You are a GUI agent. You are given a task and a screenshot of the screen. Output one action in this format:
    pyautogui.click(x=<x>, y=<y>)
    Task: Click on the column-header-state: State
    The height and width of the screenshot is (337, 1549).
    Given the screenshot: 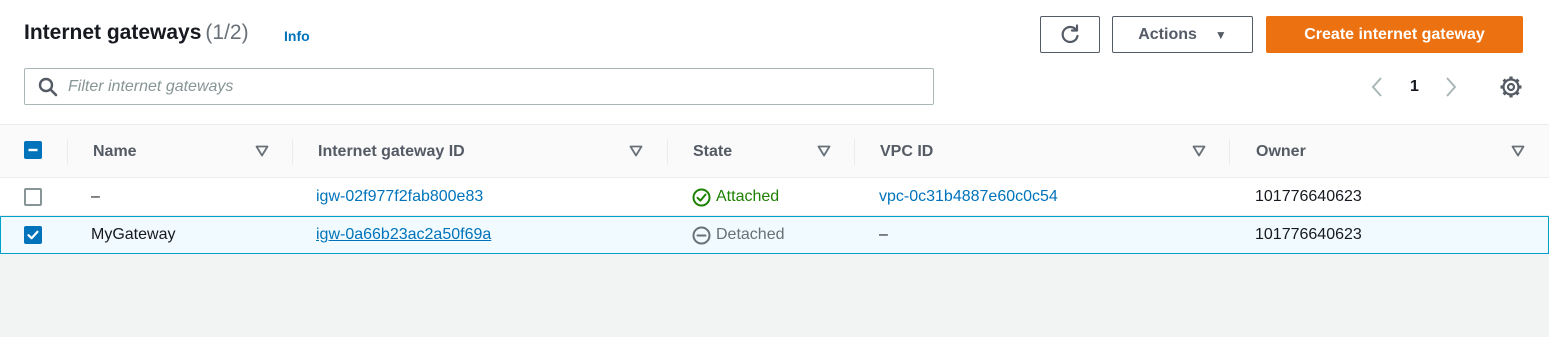 What is the action you would take?
    pyautogui.click(x=712, y=151)
    